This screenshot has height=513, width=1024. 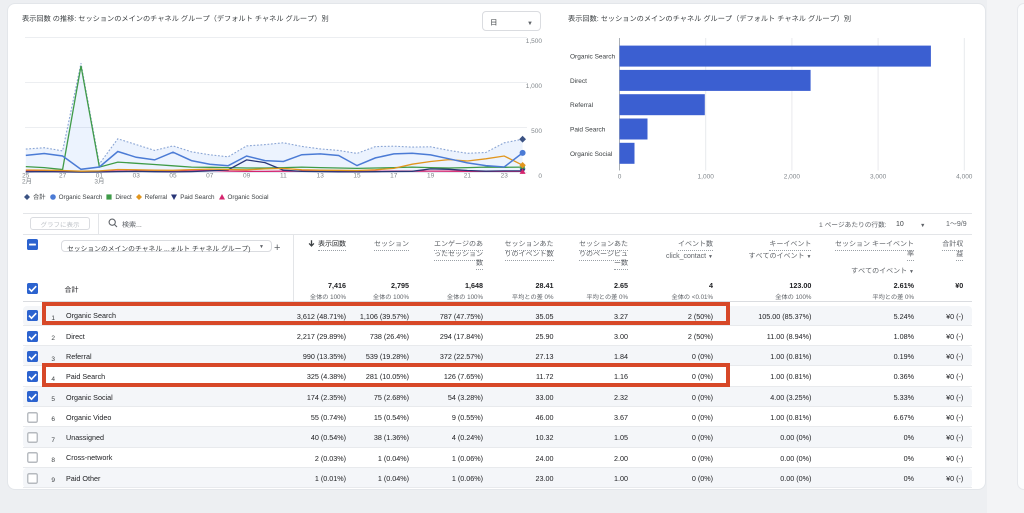 What do you see at coordinates (878, 176) in the screenshot?
I see `svg-text: 3,000` at bounding box center [878, 176].